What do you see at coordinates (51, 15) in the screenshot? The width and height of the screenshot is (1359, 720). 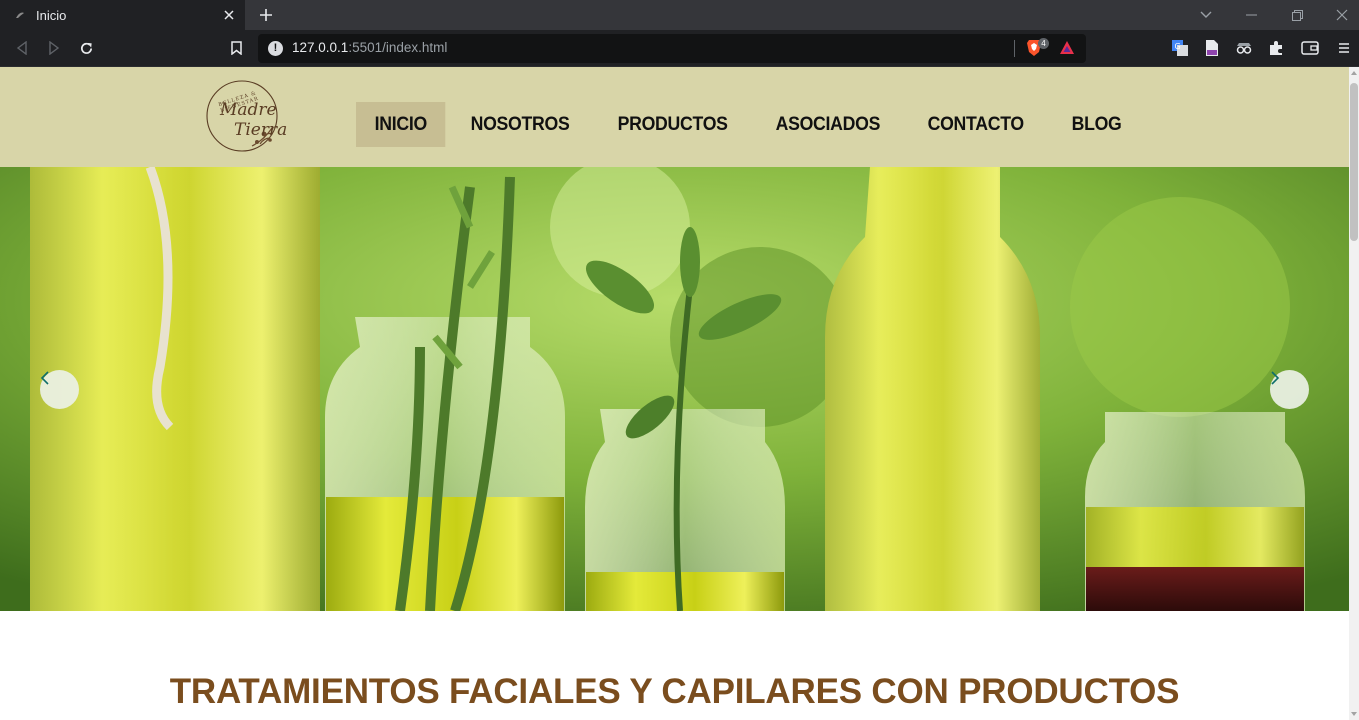 I see `tab-title: Inicio` at bounding box center [51, 15].